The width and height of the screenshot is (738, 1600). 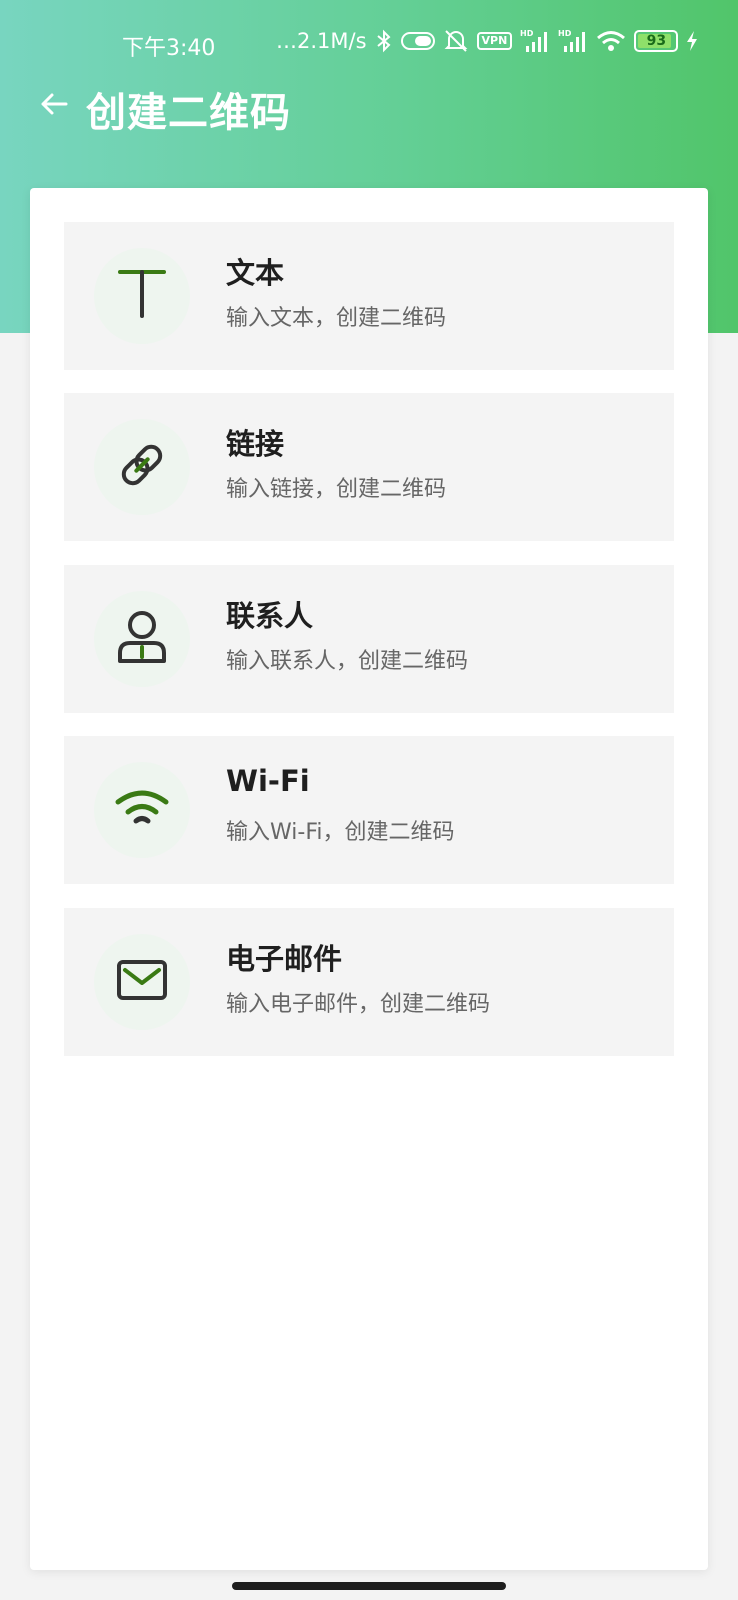 What do you see at coordinates (336, 489) in the screenshot?
I see `item-subtitle: 输入链接，创建二维码` at bounding box center [336, 489].